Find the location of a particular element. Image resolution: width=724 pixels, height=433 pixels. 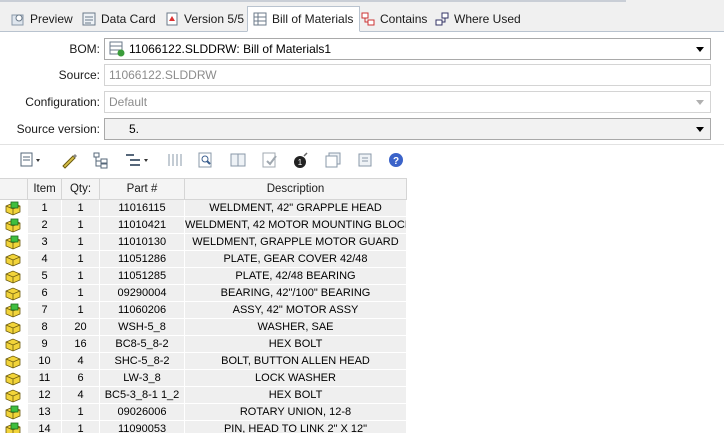

find-icon is located at coordinates (206, 160).